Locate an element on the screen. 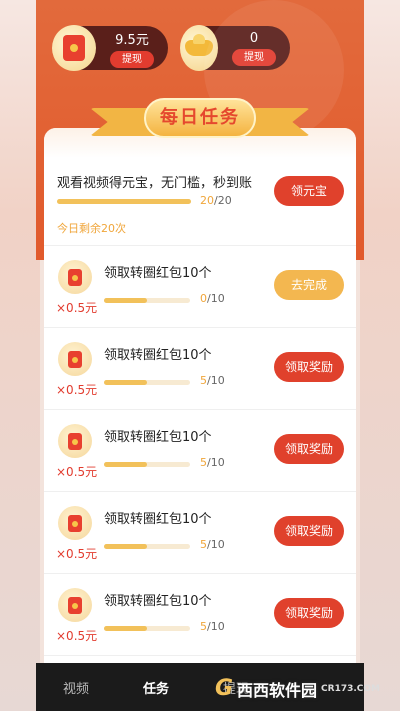 This screenshot has width=400, height=711. daily-task-banner: 每日任务 is located at coordinates (200, 119).